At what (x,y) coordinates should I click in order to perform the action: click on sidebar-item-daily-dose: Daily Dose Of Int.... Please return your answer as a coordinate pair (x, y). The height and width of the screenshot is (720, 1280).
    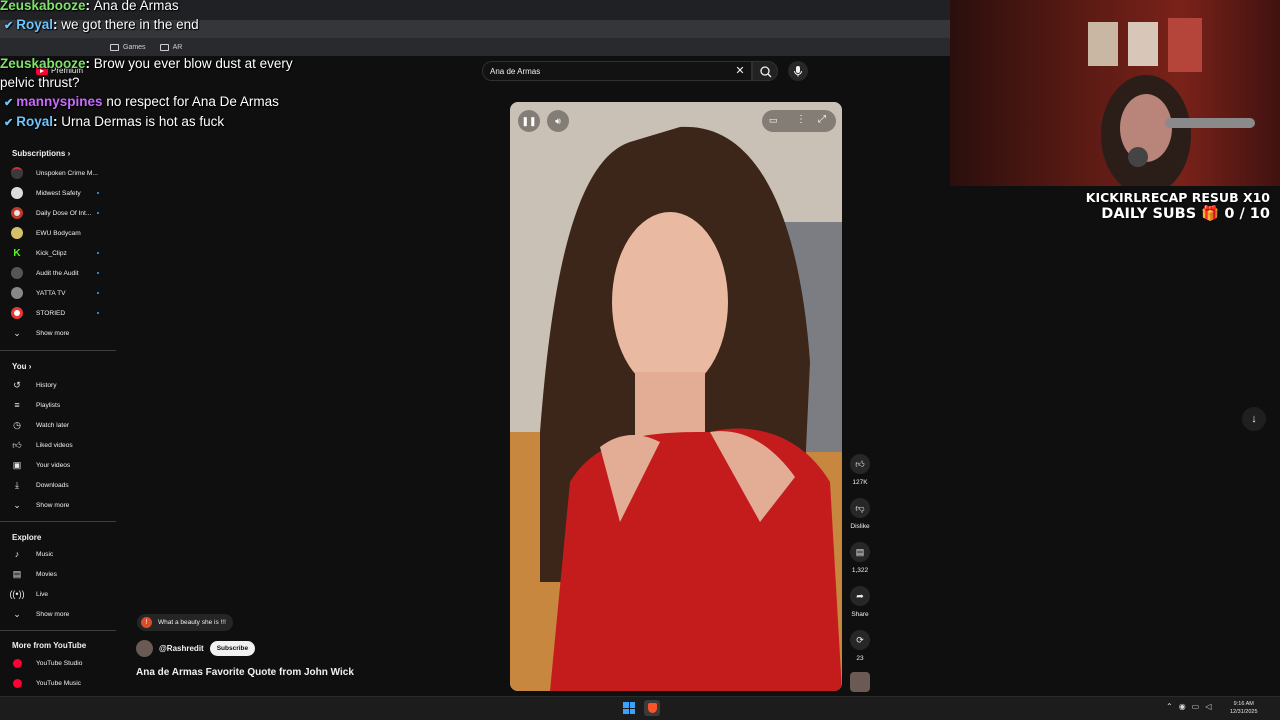
    Looking at the image, I should click on (58, 213).